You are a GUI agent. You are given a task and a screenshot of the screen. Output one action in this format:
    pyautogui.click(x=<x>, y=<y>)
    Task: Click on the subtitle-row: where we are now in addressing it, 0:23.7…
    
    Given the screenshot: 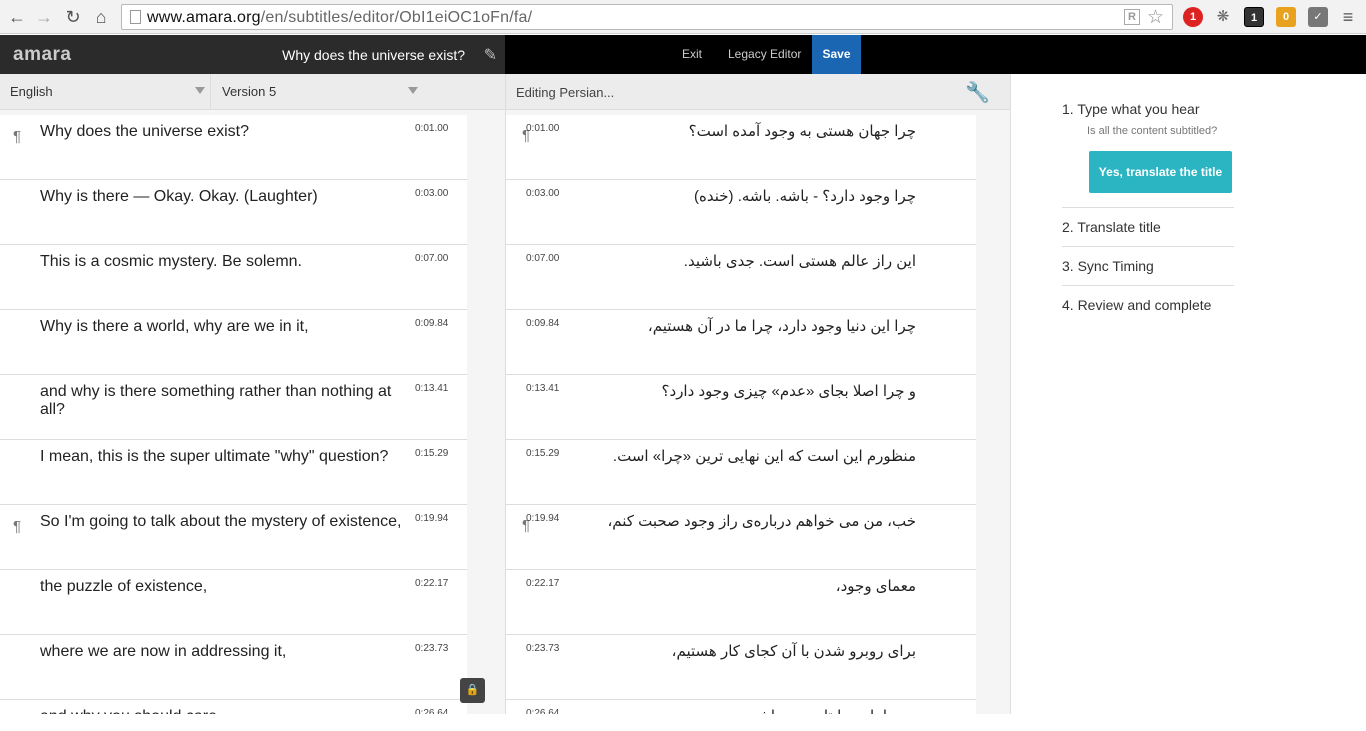 What is the action you would take?
    pyautogui.click(x=233, y=667)
    